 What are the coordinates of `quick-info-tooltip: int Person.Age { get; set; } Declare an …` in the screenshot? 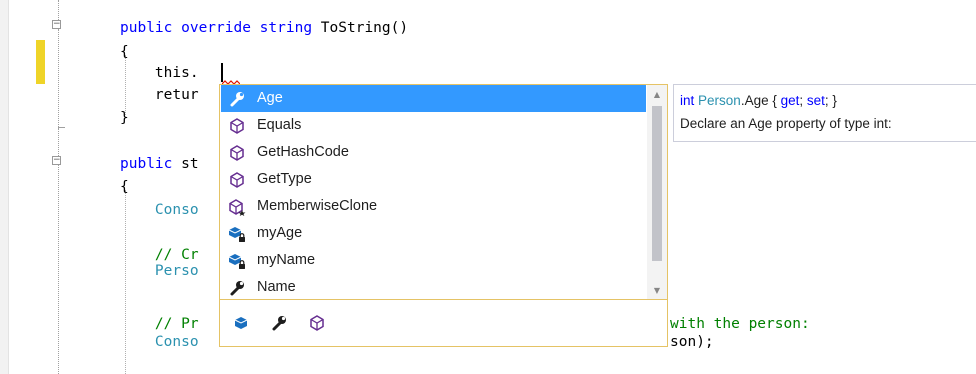 It's located at (824, 113).